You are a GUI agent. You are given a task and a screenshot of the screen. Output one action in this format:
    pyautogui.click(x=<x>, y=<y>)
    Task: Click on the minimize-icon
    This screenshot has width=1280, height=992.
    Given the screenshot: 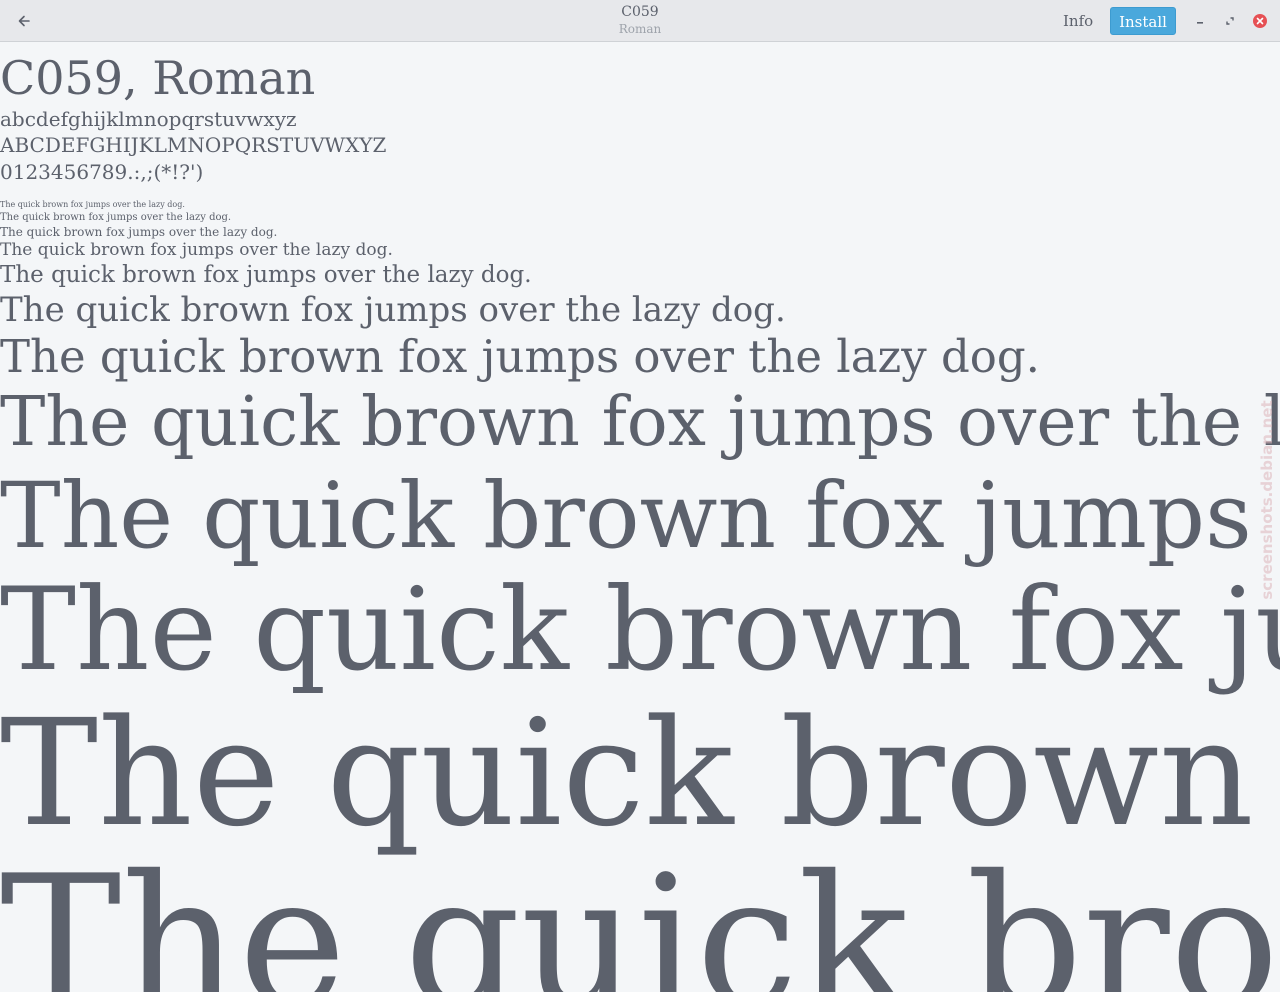 What is the action you would take?
    pyautogui.click(x=1200, y=23)
    